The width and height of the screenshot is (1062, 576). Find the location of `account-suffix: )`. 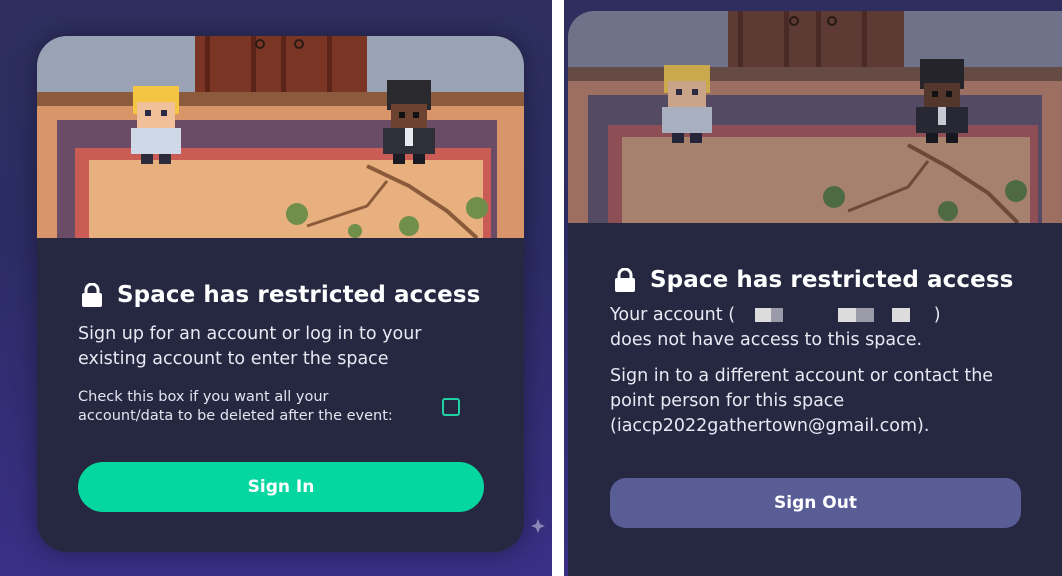

account-suffix: ) is located at coordinates (937, 315).